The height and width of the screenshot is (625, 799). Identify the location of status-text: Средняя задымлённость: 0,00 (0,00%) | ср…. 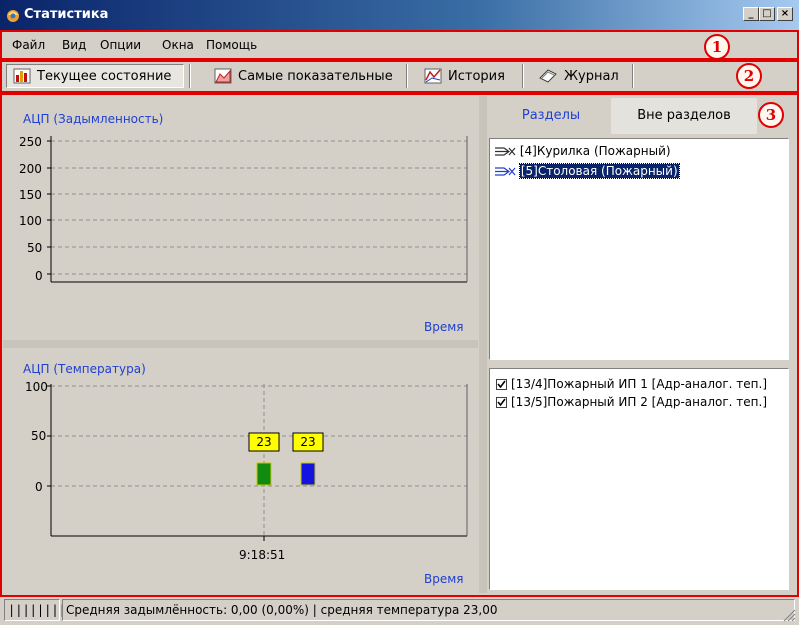
(282, 610).